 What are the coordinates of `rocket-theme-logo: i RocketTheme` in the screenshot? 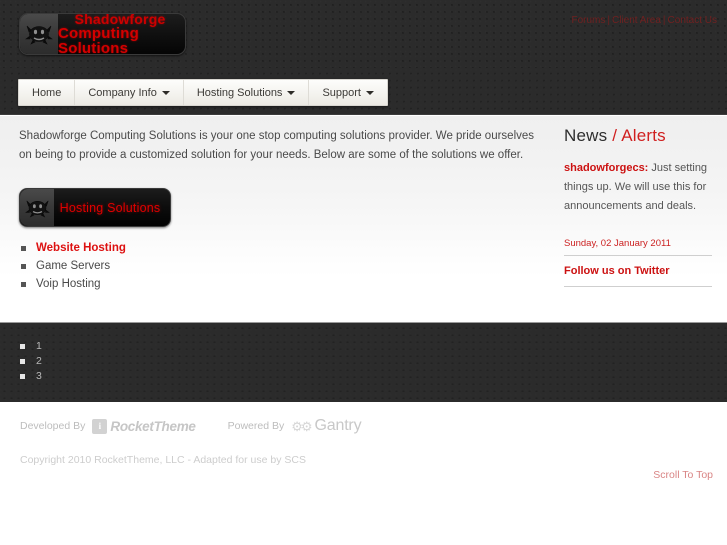 It's located at (144, 426).